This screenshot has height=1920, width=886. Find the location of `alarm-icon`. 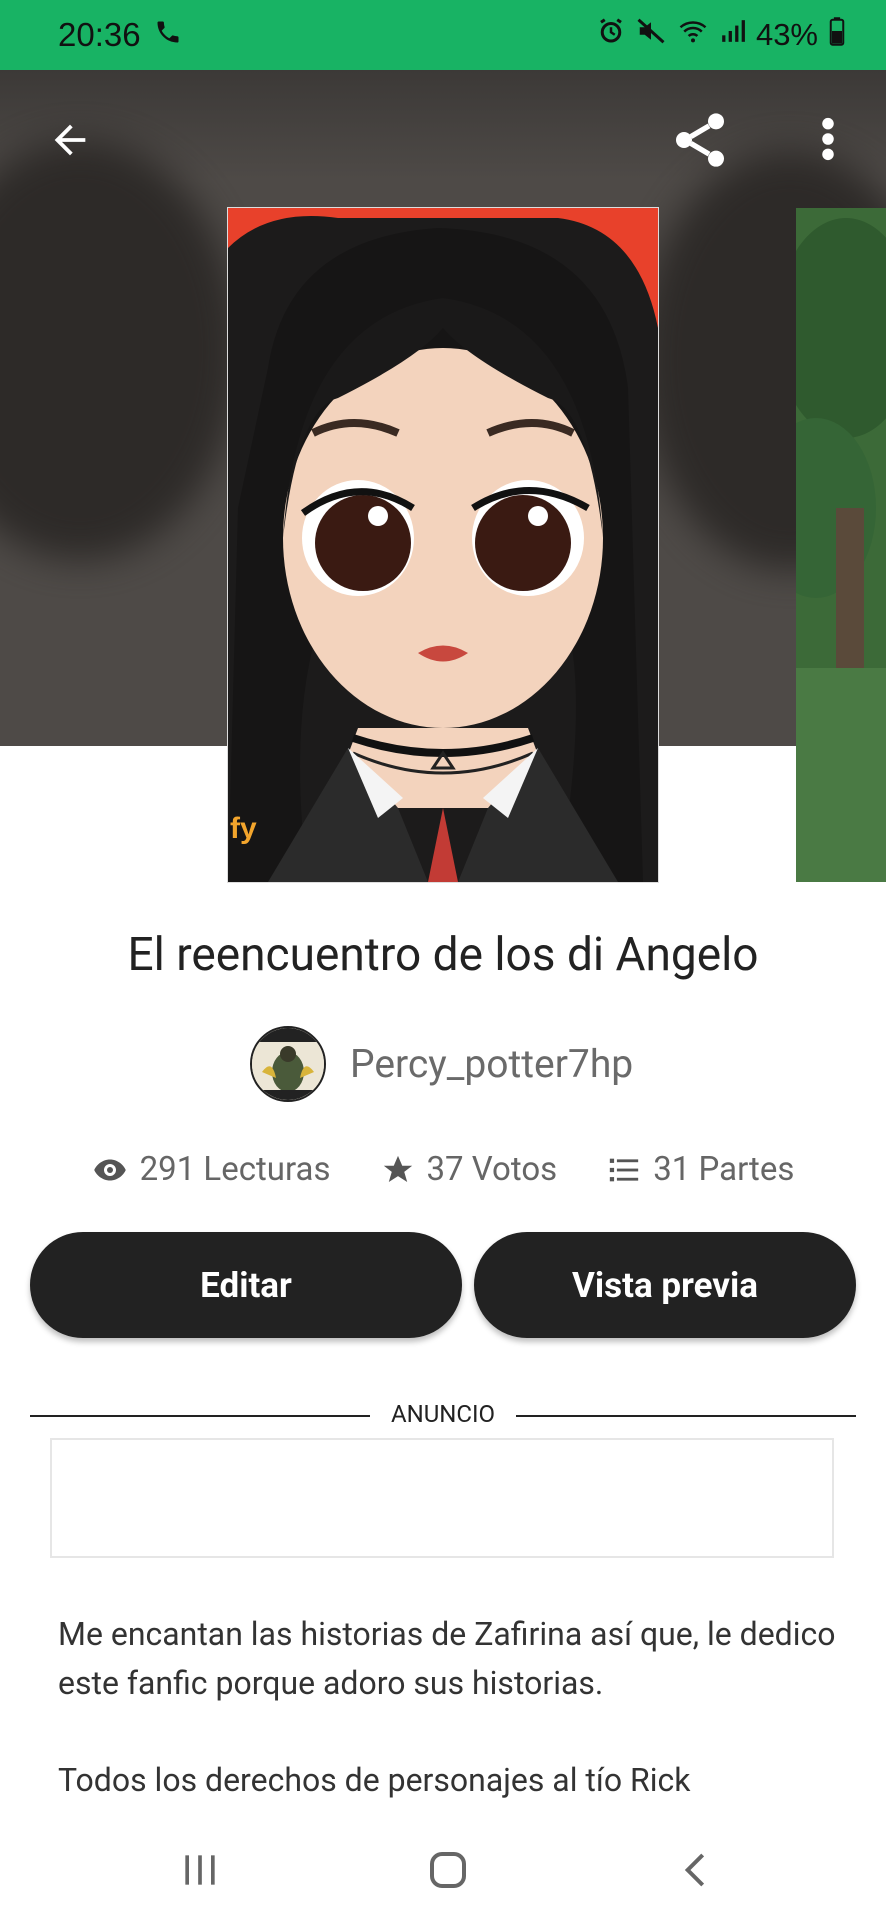

alarm-icon is located at coordinates (611, 35).